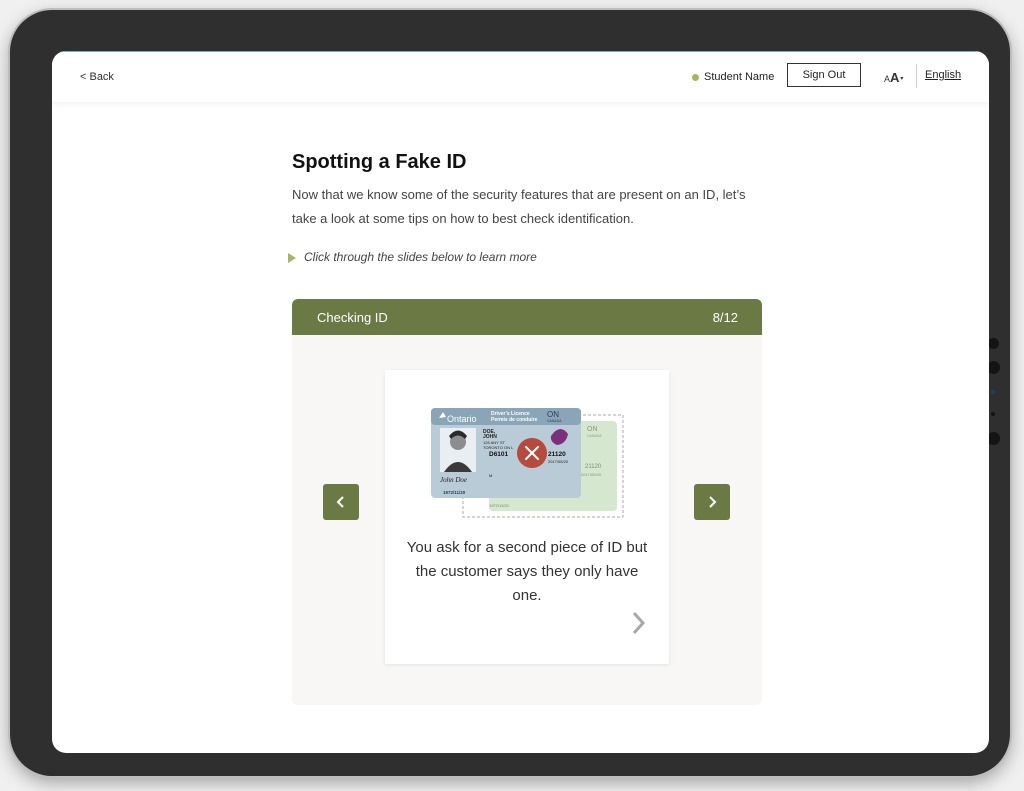  Describe the element at coordinates (824, 75) in the screenshot. I see `sign-out-button: Sign Out` at that location.